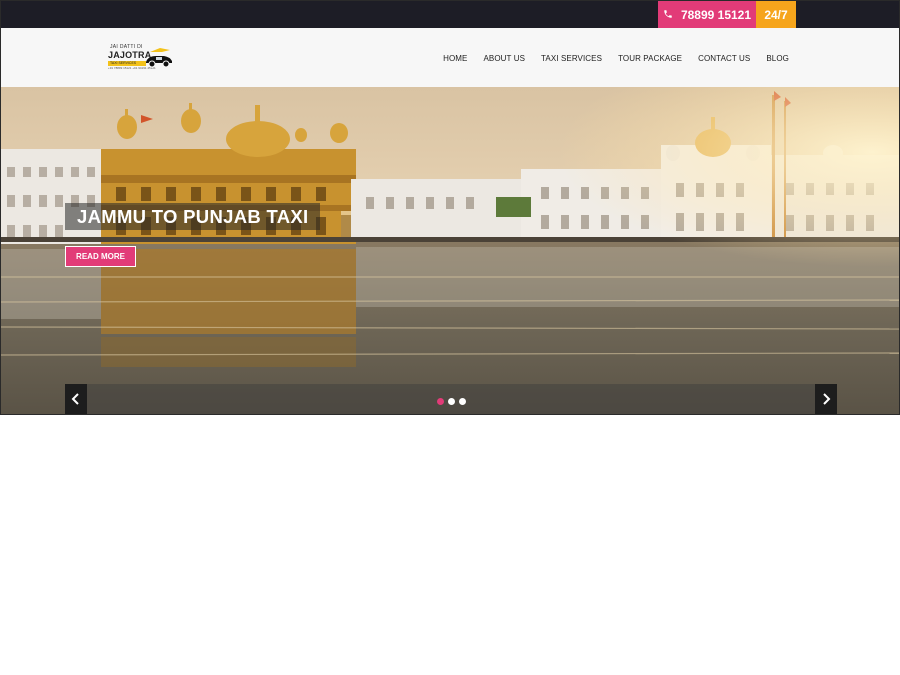 The image size is (900, 675). Describe the element at coordinates (716, 14) in the screenshot. I see `phone-number: 78899 15121` at that location.